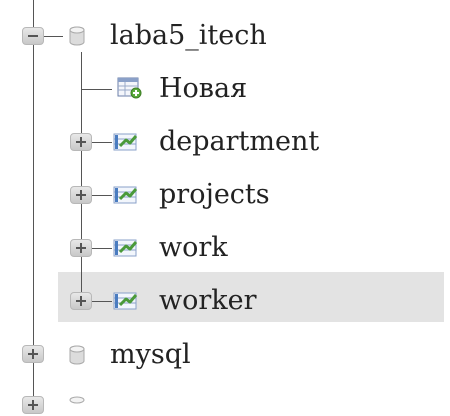 The width and height of the screenshot is (450, 416). What do you see at coordinates (203, 89) in the screenshot?
I see `new-table-label: Новая` at bounding box center [203, 89].